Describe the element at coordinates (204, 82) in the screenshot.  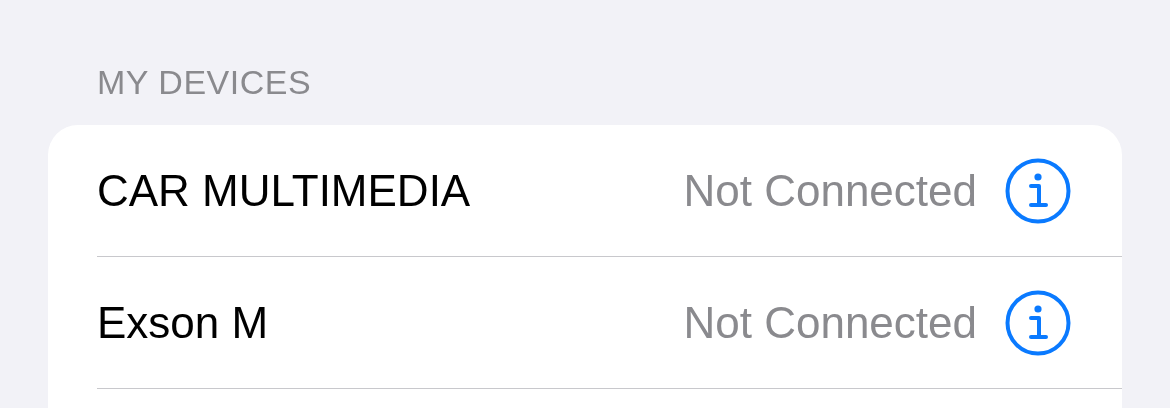
I see `section-header: MY DEVICES` at that location.